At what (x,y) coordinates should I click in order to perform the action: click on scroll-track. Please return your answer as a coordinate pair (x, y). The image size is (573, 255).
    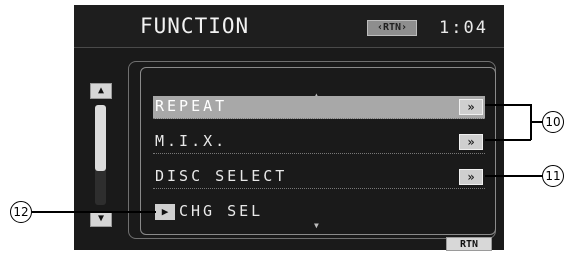
    Looking at the image, I should click on (100, 155).